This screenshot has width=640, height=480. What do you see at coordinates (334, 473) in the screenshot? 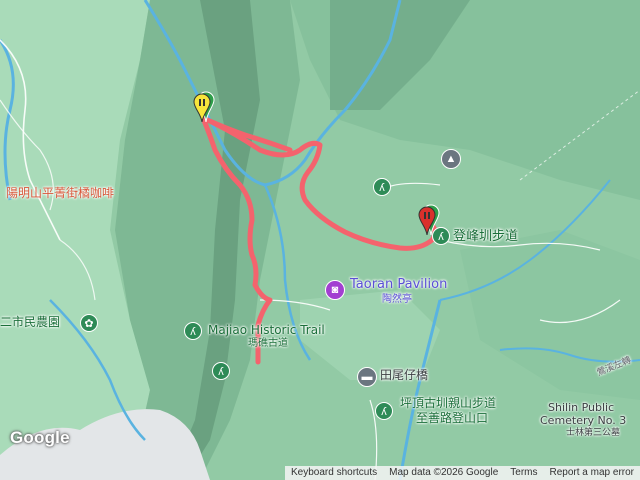
I see `keyboard-shortcuts-link: Keyboard shortcuts` at bounding box center [334, 473].